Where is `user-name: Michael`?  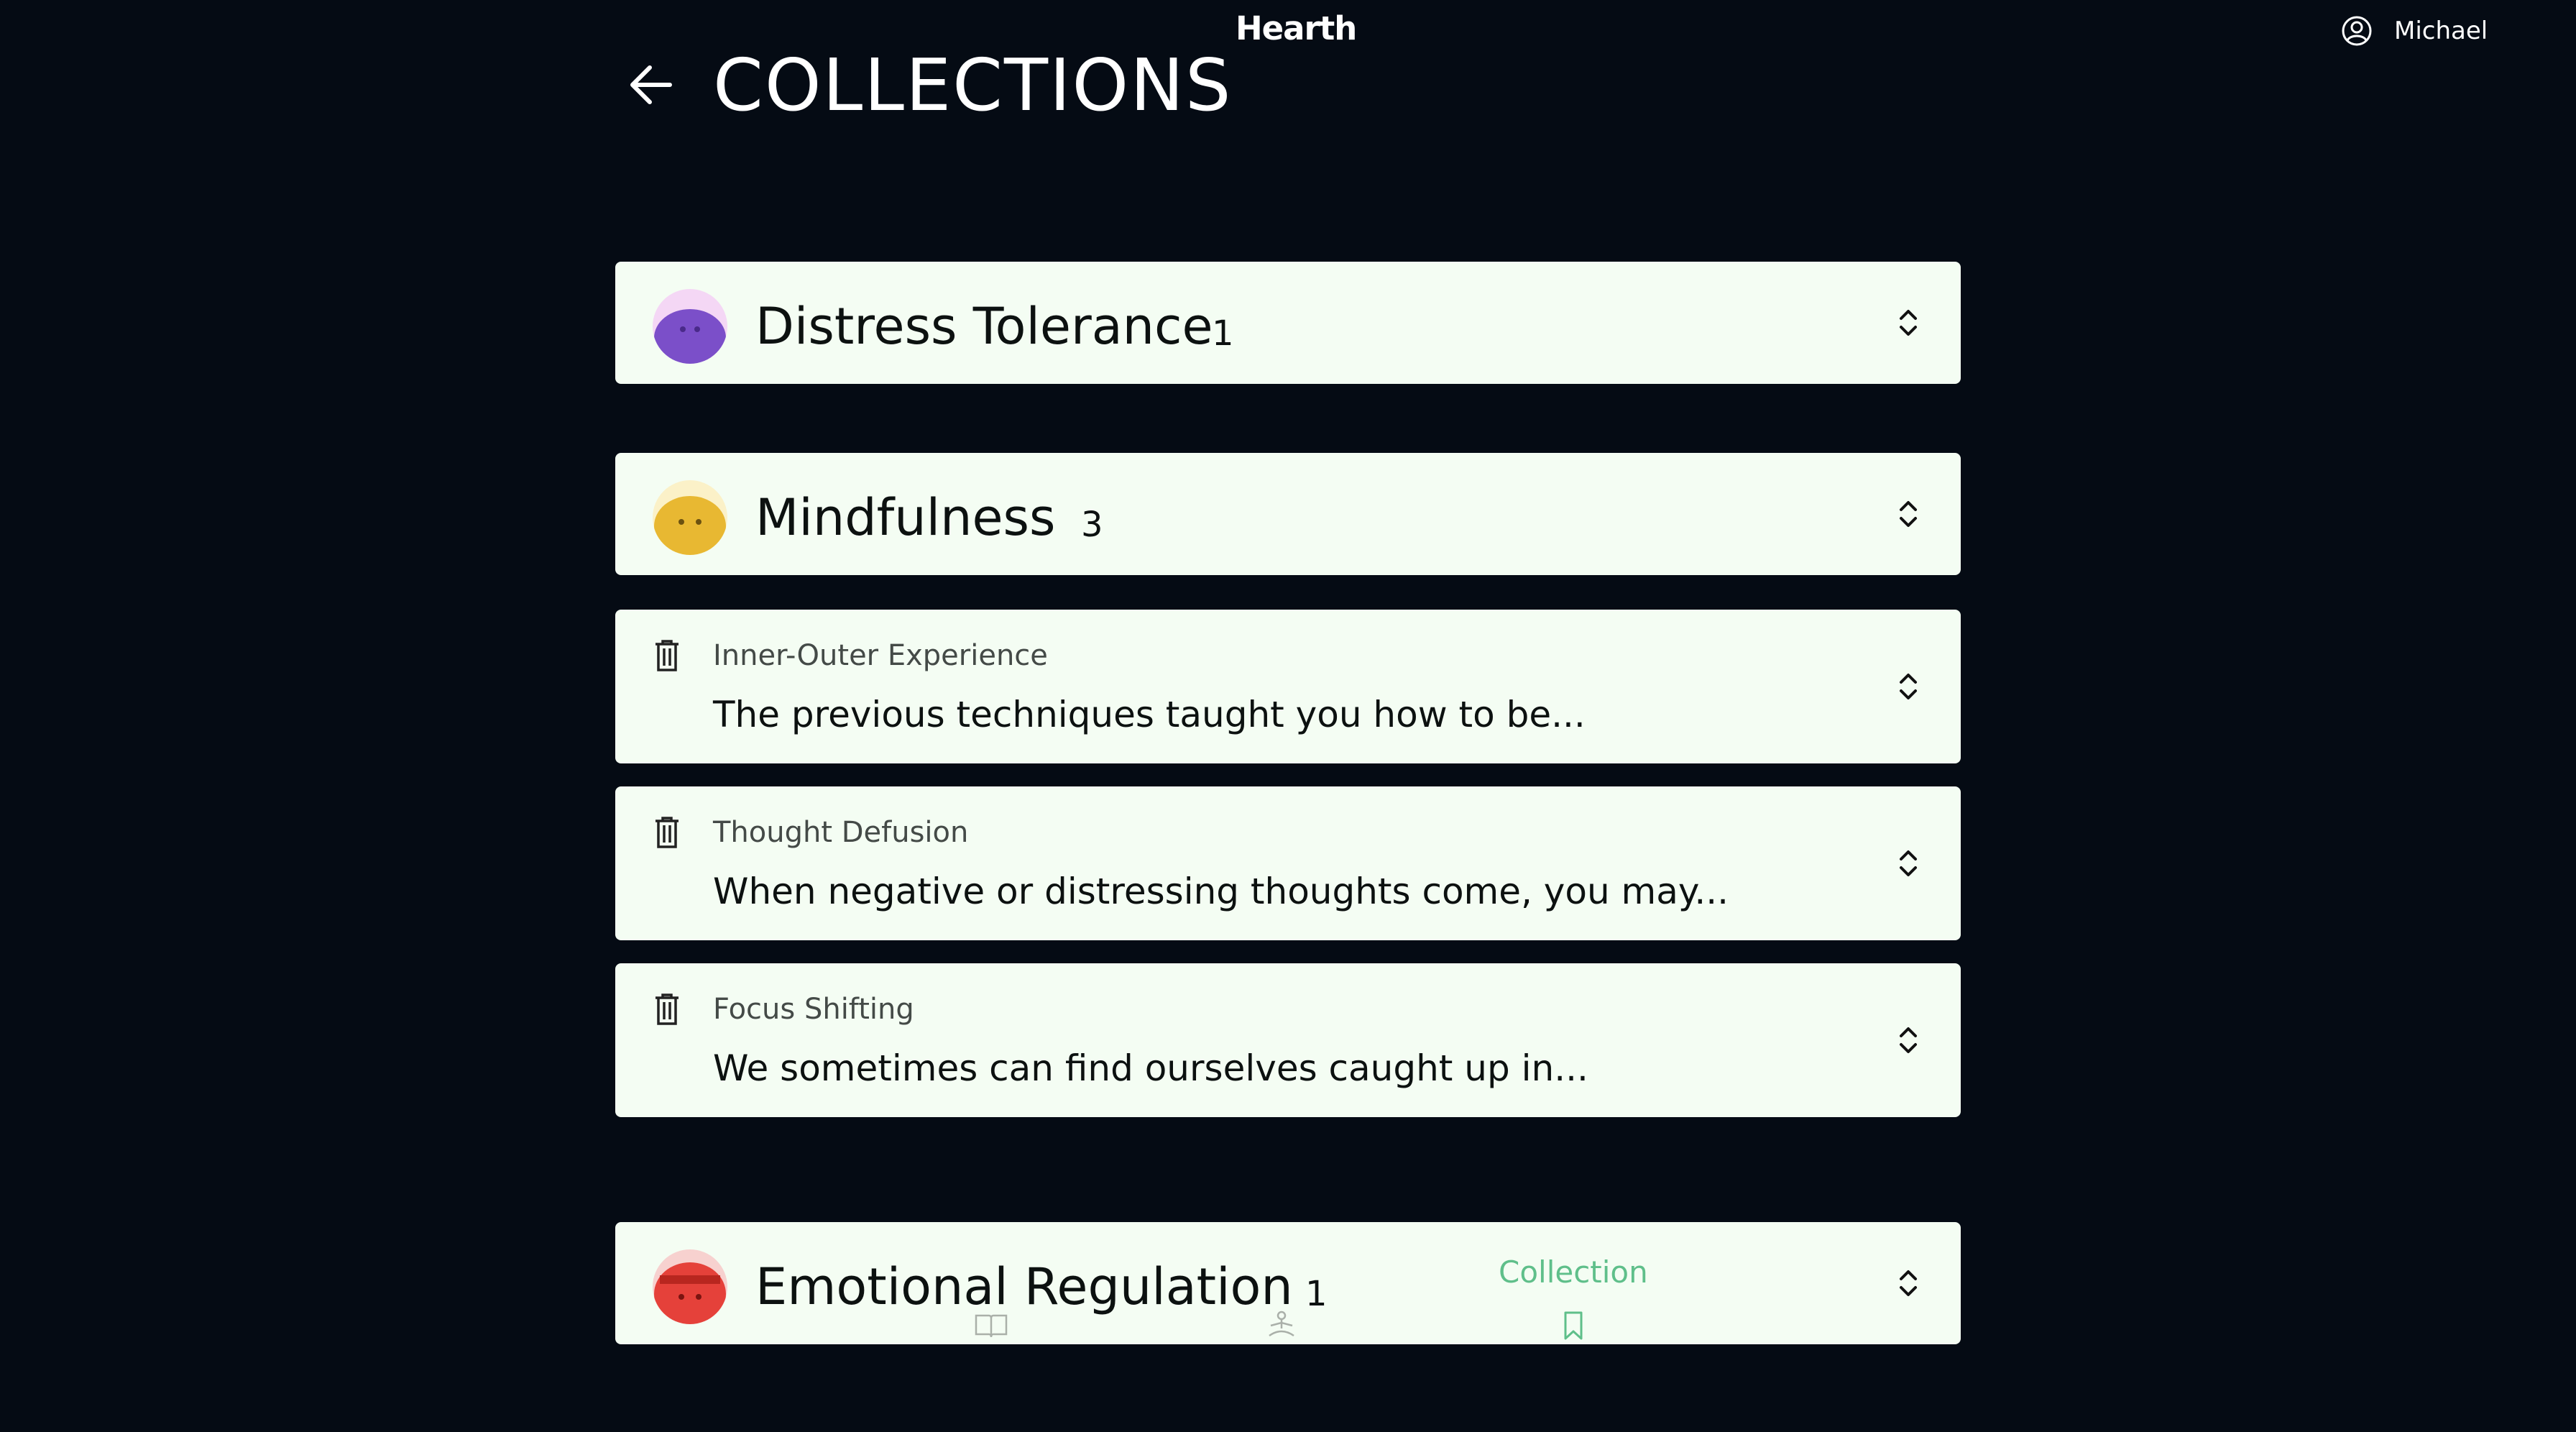 user-name: Michael is located at coordinates (2441, 31).